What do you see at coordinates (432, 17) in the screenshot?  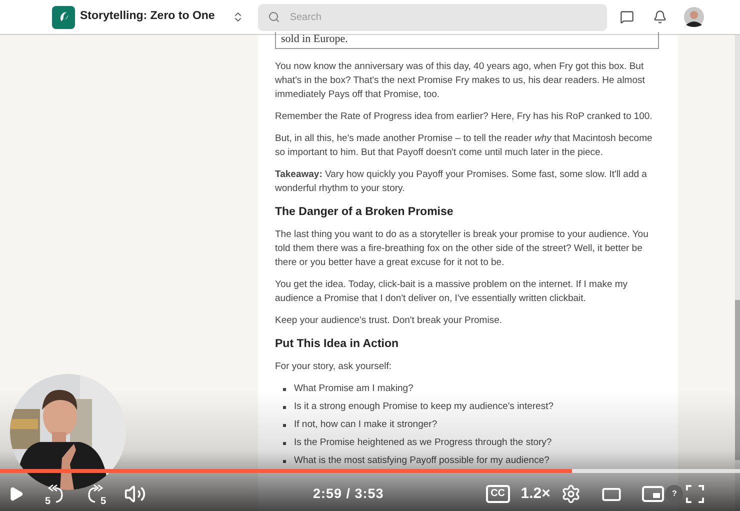 I see `search-field: Search` at bounding box center [432, 17].